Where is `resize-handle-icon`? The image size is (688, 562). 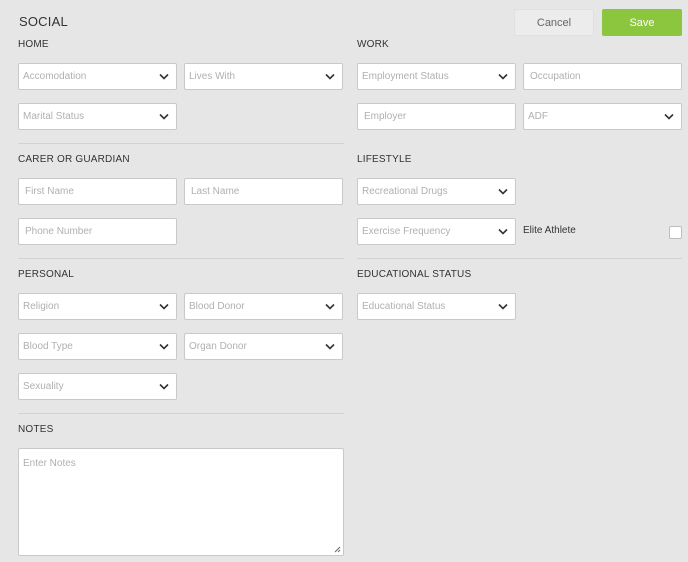 resize-handle-icon is located at coordinates (337, 549).